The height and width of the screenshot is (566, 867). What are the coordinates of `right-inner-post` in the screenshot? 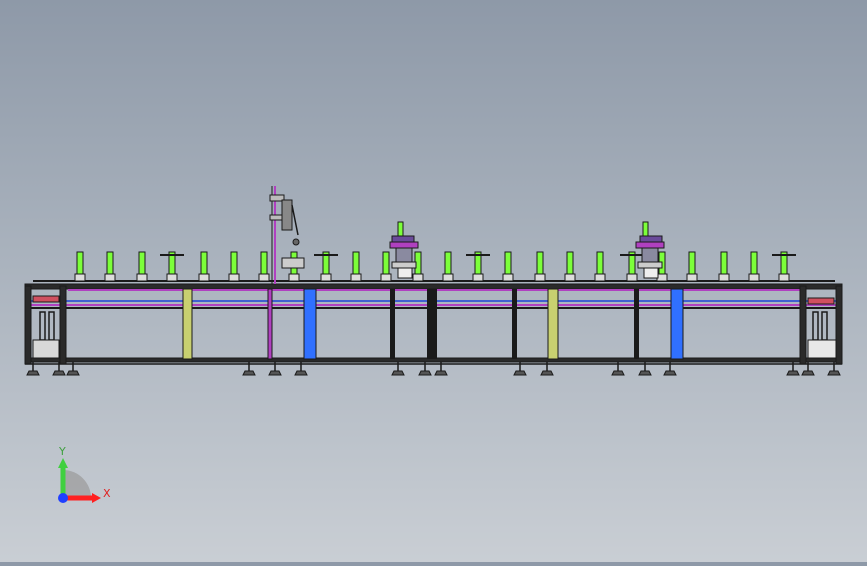 It's located at (803, 325).